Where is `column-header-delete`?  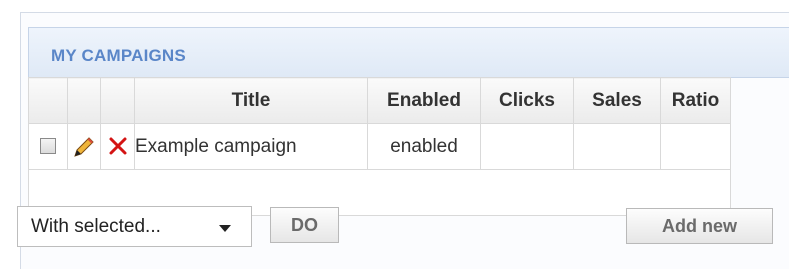
column-header-delete is located at coordinates (117, 100).